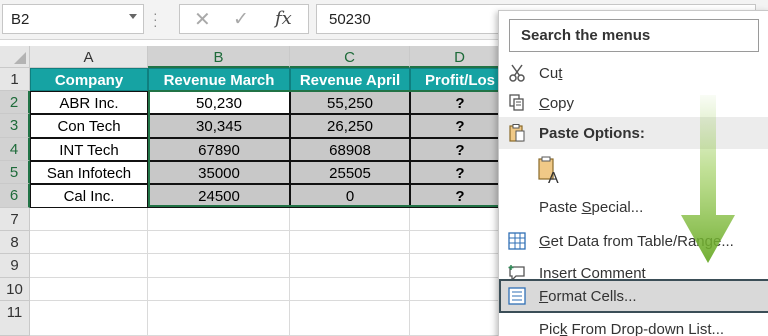  I want to click on table-cell: Con Tech, so click(89, 126).